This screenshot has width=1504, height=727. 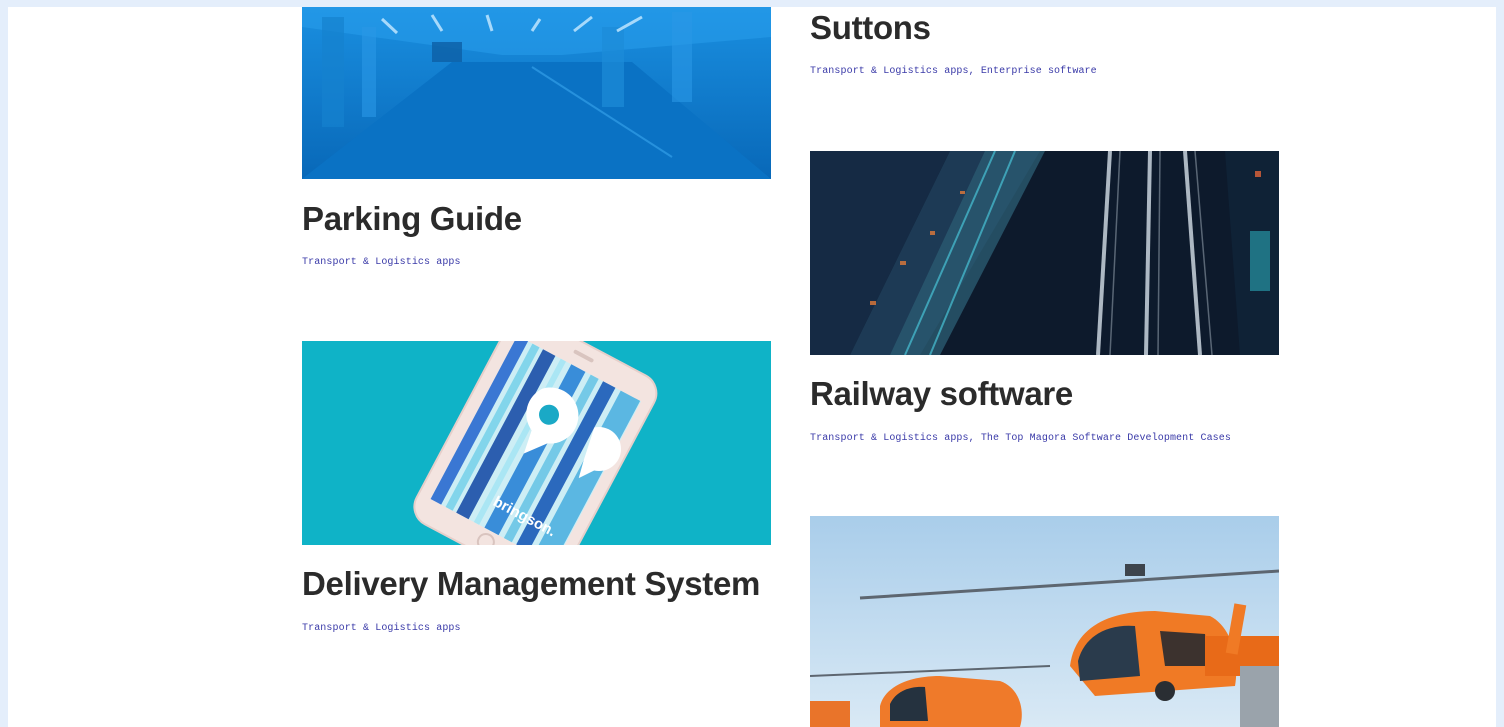 I want to click on delivery-management-tag-link: Transport & Logistics apps, so click(x=381, y=628).